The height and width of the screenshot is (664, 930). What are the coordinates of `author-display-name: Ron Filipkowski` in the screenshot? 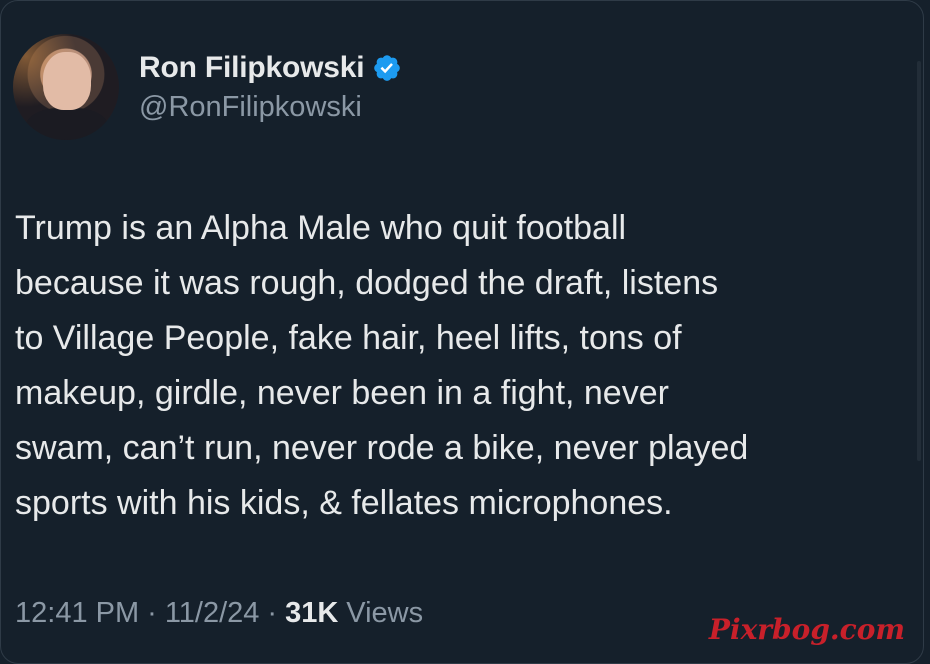 It's located at (252, 68).